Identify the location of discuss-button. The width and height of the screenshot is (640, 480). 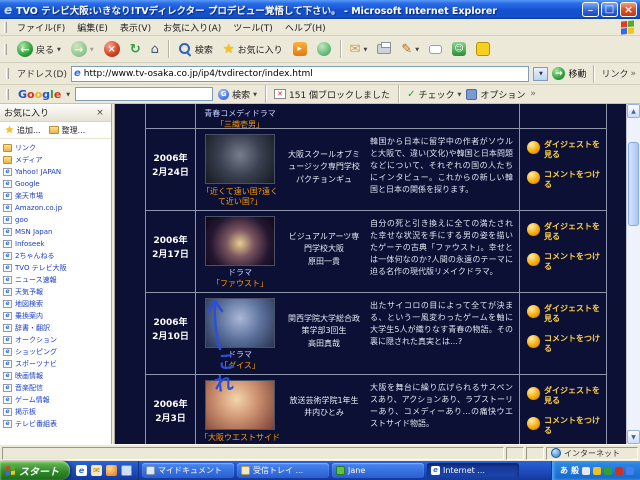
(435, 49).